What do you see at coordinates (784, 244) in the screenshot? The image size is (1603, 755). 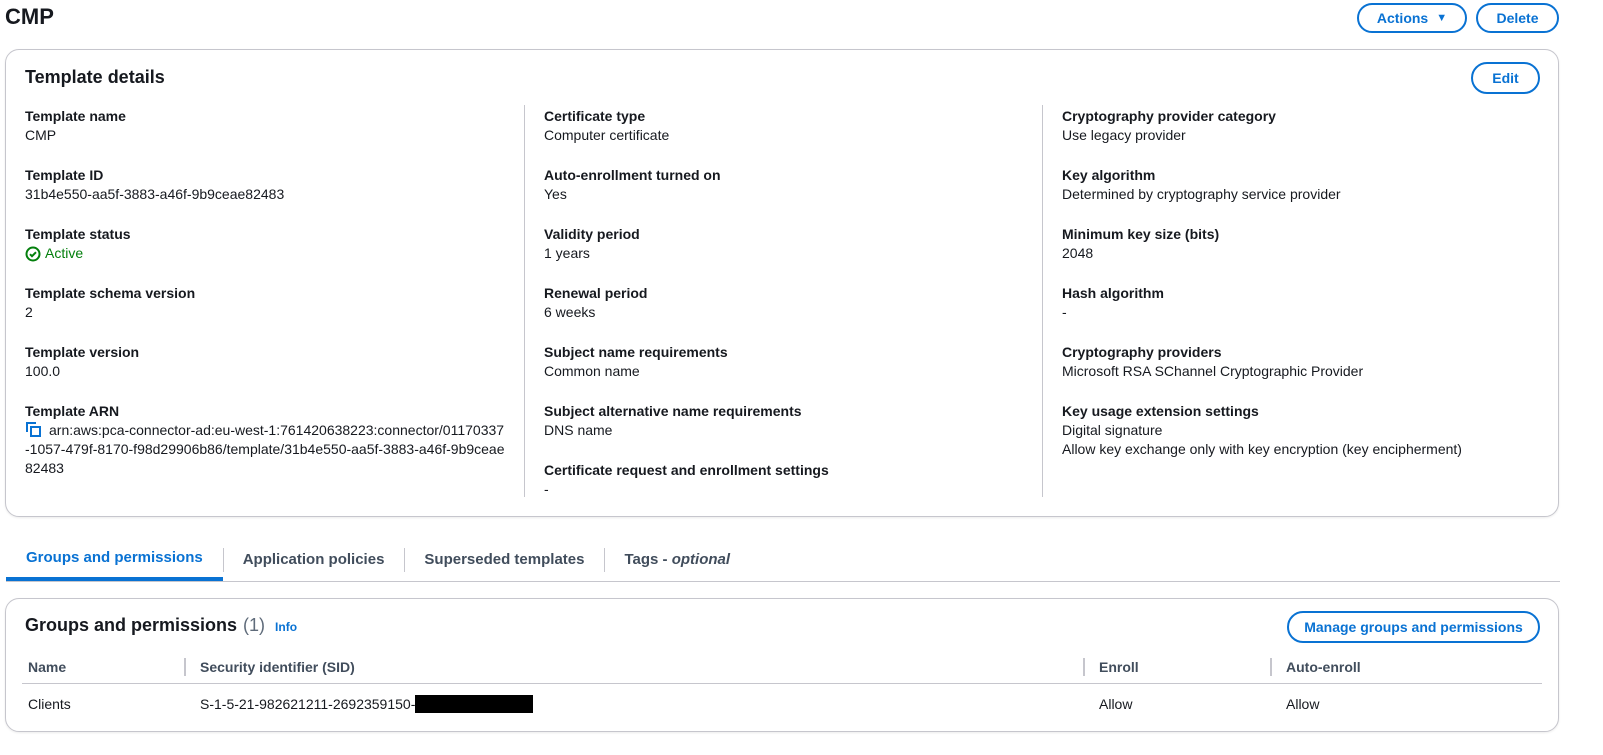 I see `field-validity-period: Validity period 1 years` at bounding box center [784, 244].